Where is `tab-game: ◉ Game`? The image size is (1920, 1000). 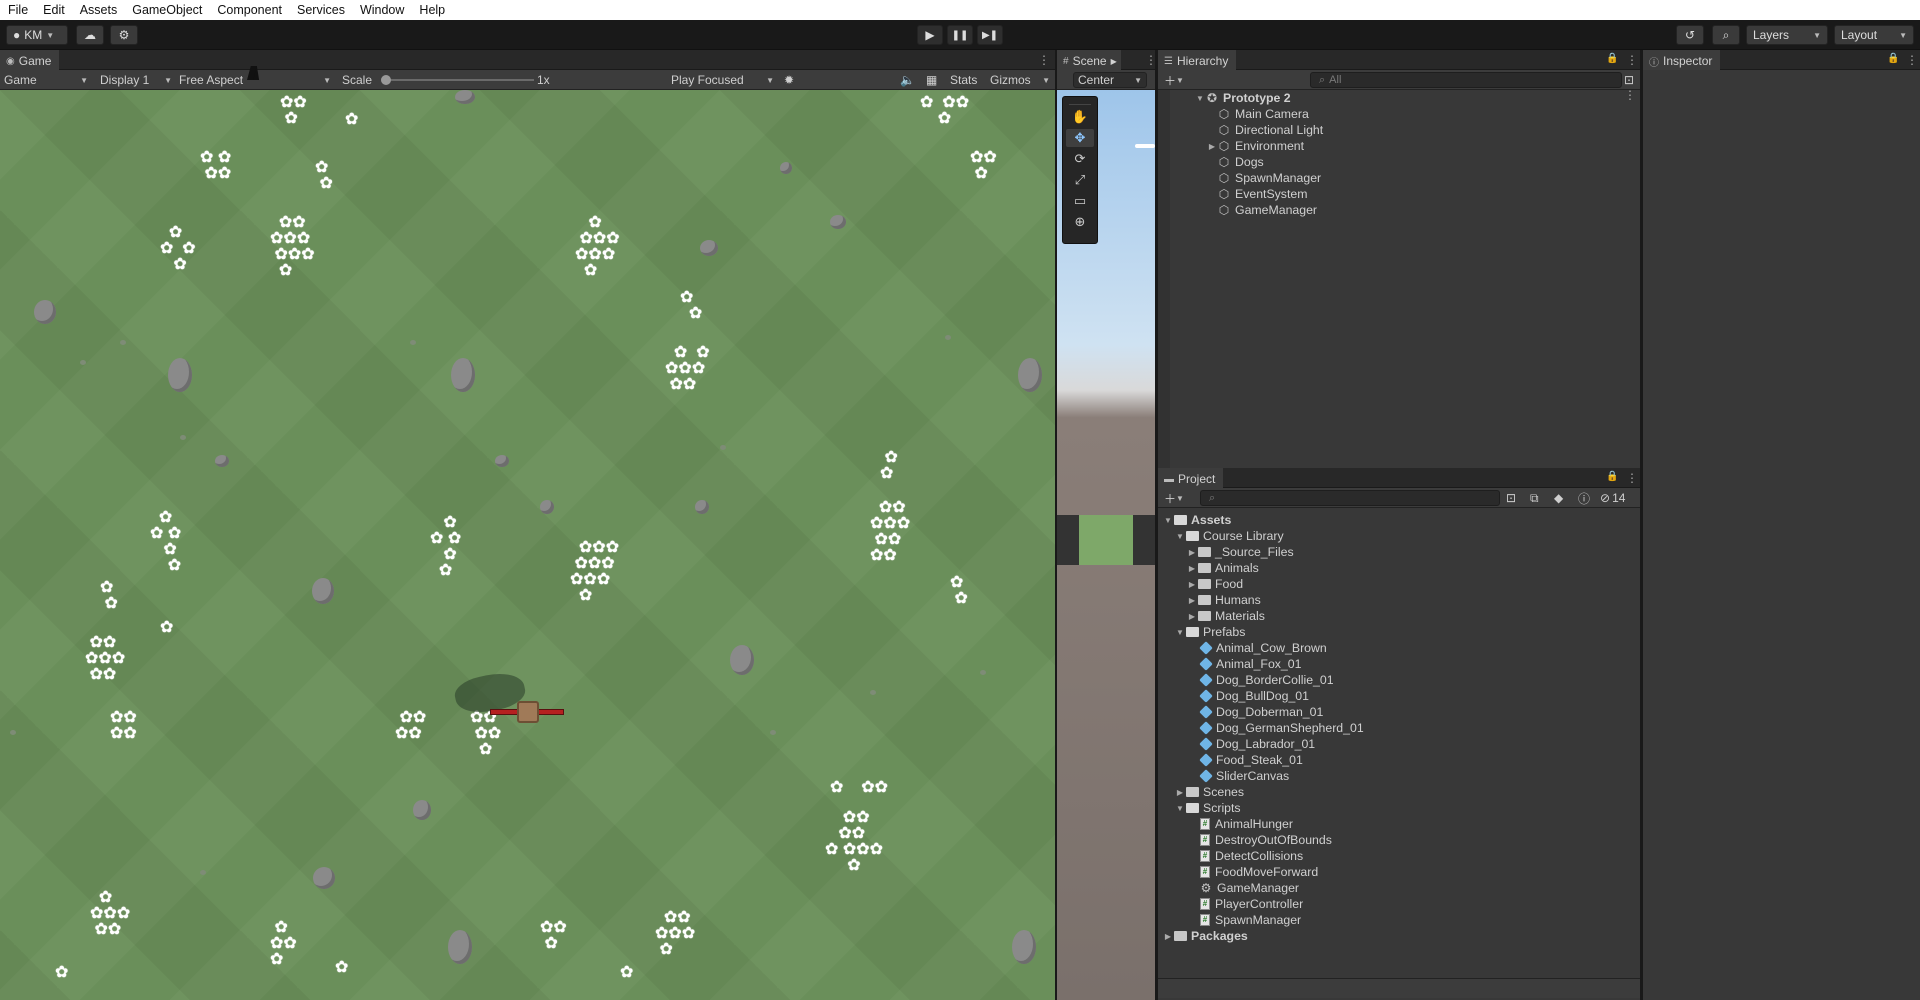
tab-game: ◉ Game is located at coordinates (30, 60).